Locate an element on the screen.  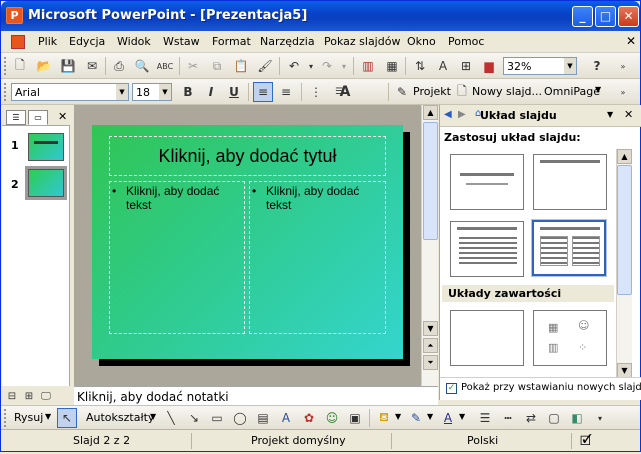
dash-style-icon: ┅ is located at coordinates (508, 418).